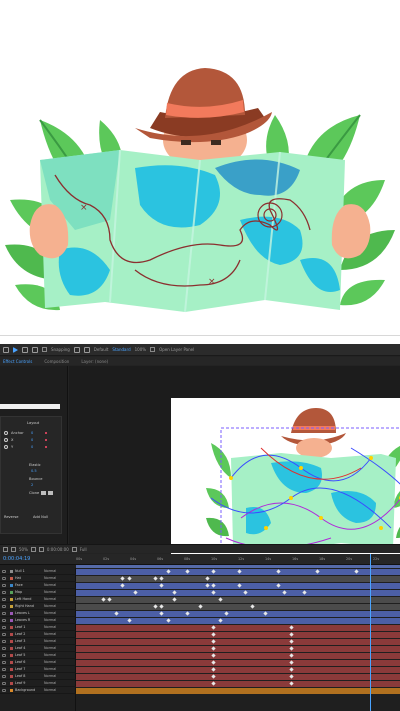 The width and height of the screenshot is (400, 711). I want to click on tab-composition: Composition, so click(56, 361).